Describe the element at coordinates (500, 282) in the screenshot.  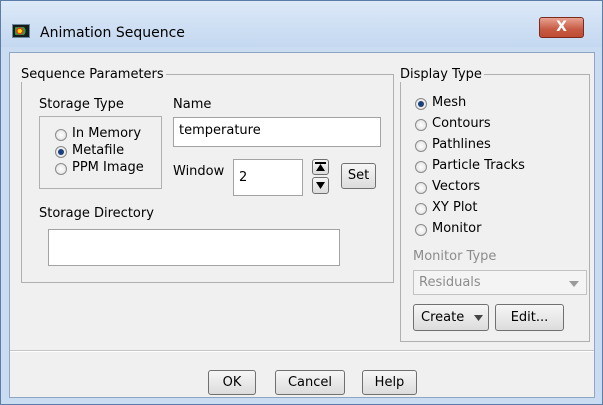
I see `monitor-type-select: Residuals` at that location.